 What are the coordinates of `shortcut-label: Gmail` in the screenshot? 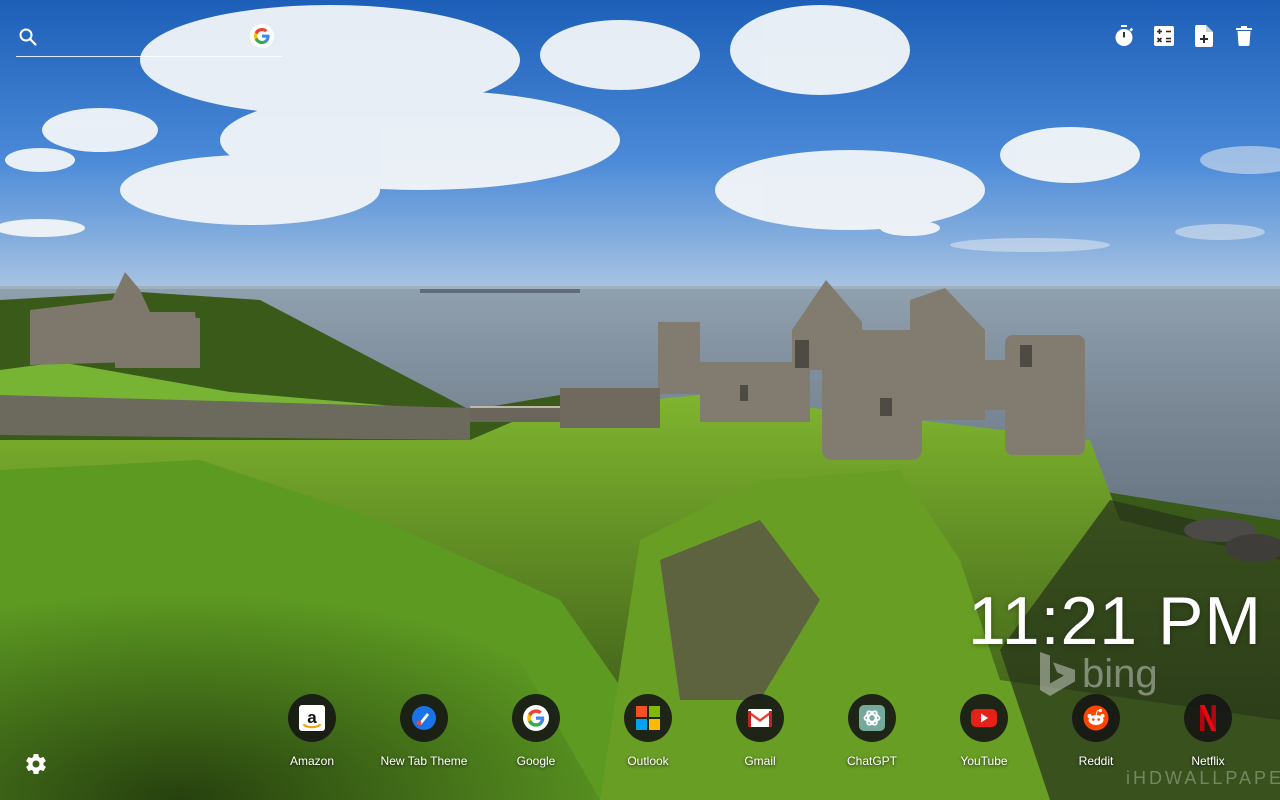 It's located at (760, 761).